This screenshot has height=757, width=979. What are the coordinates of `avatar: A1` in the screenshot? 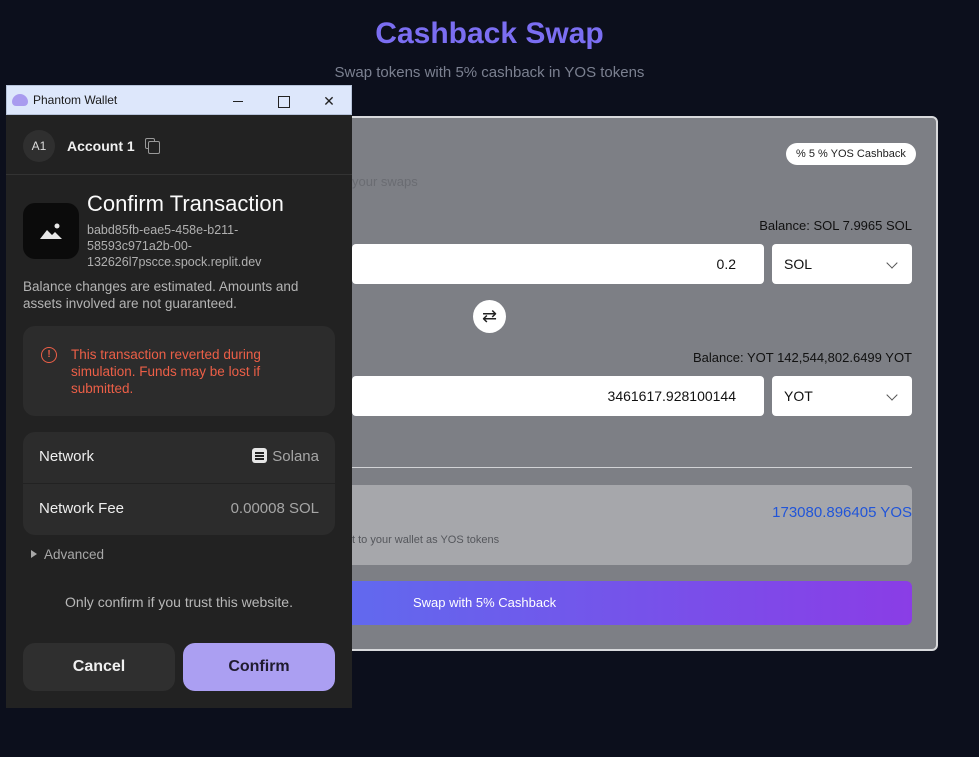 It's located at (39, 146).